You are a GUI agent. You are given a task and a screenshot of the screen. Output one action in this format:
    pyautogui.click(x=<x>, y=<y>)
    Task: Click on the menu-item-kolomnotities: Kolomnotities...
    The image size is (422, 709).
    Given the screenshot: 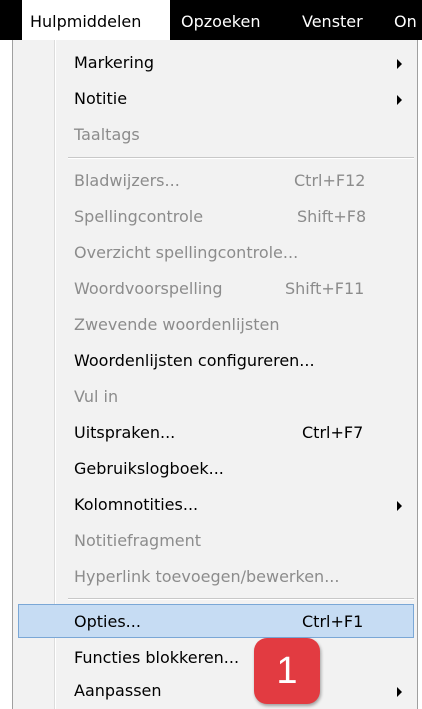 What is the action you would take?
    pyautogui.click(x=214, y=505)
    